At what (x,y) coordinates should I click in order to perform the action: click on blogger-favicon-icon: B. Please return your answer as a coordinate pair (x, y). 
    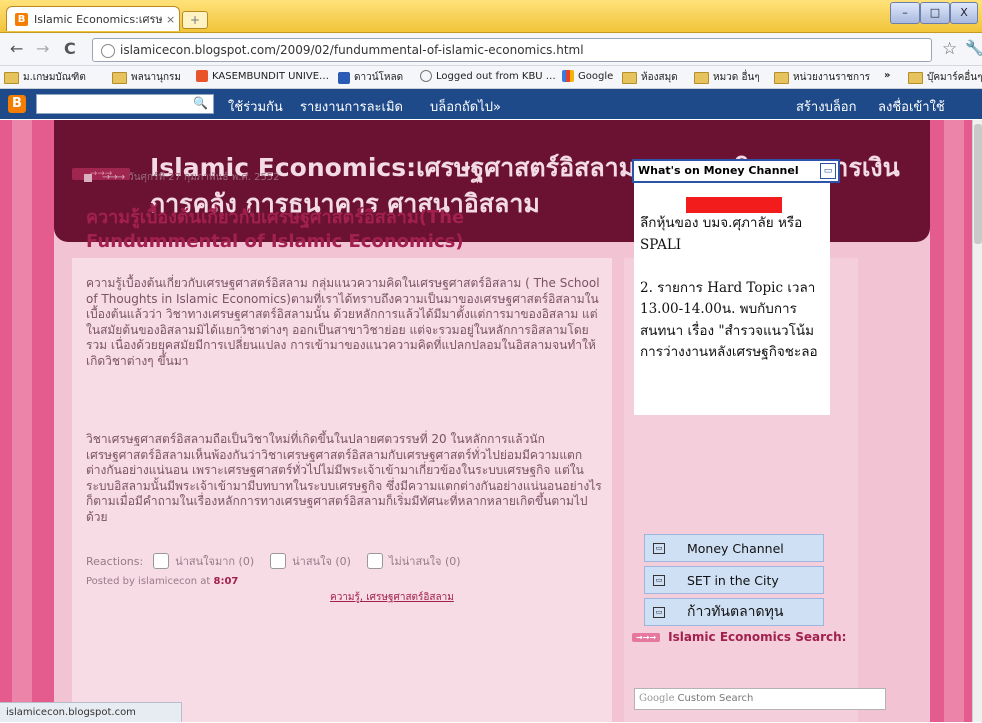
    Looking at the image, I should click on (21, 19).